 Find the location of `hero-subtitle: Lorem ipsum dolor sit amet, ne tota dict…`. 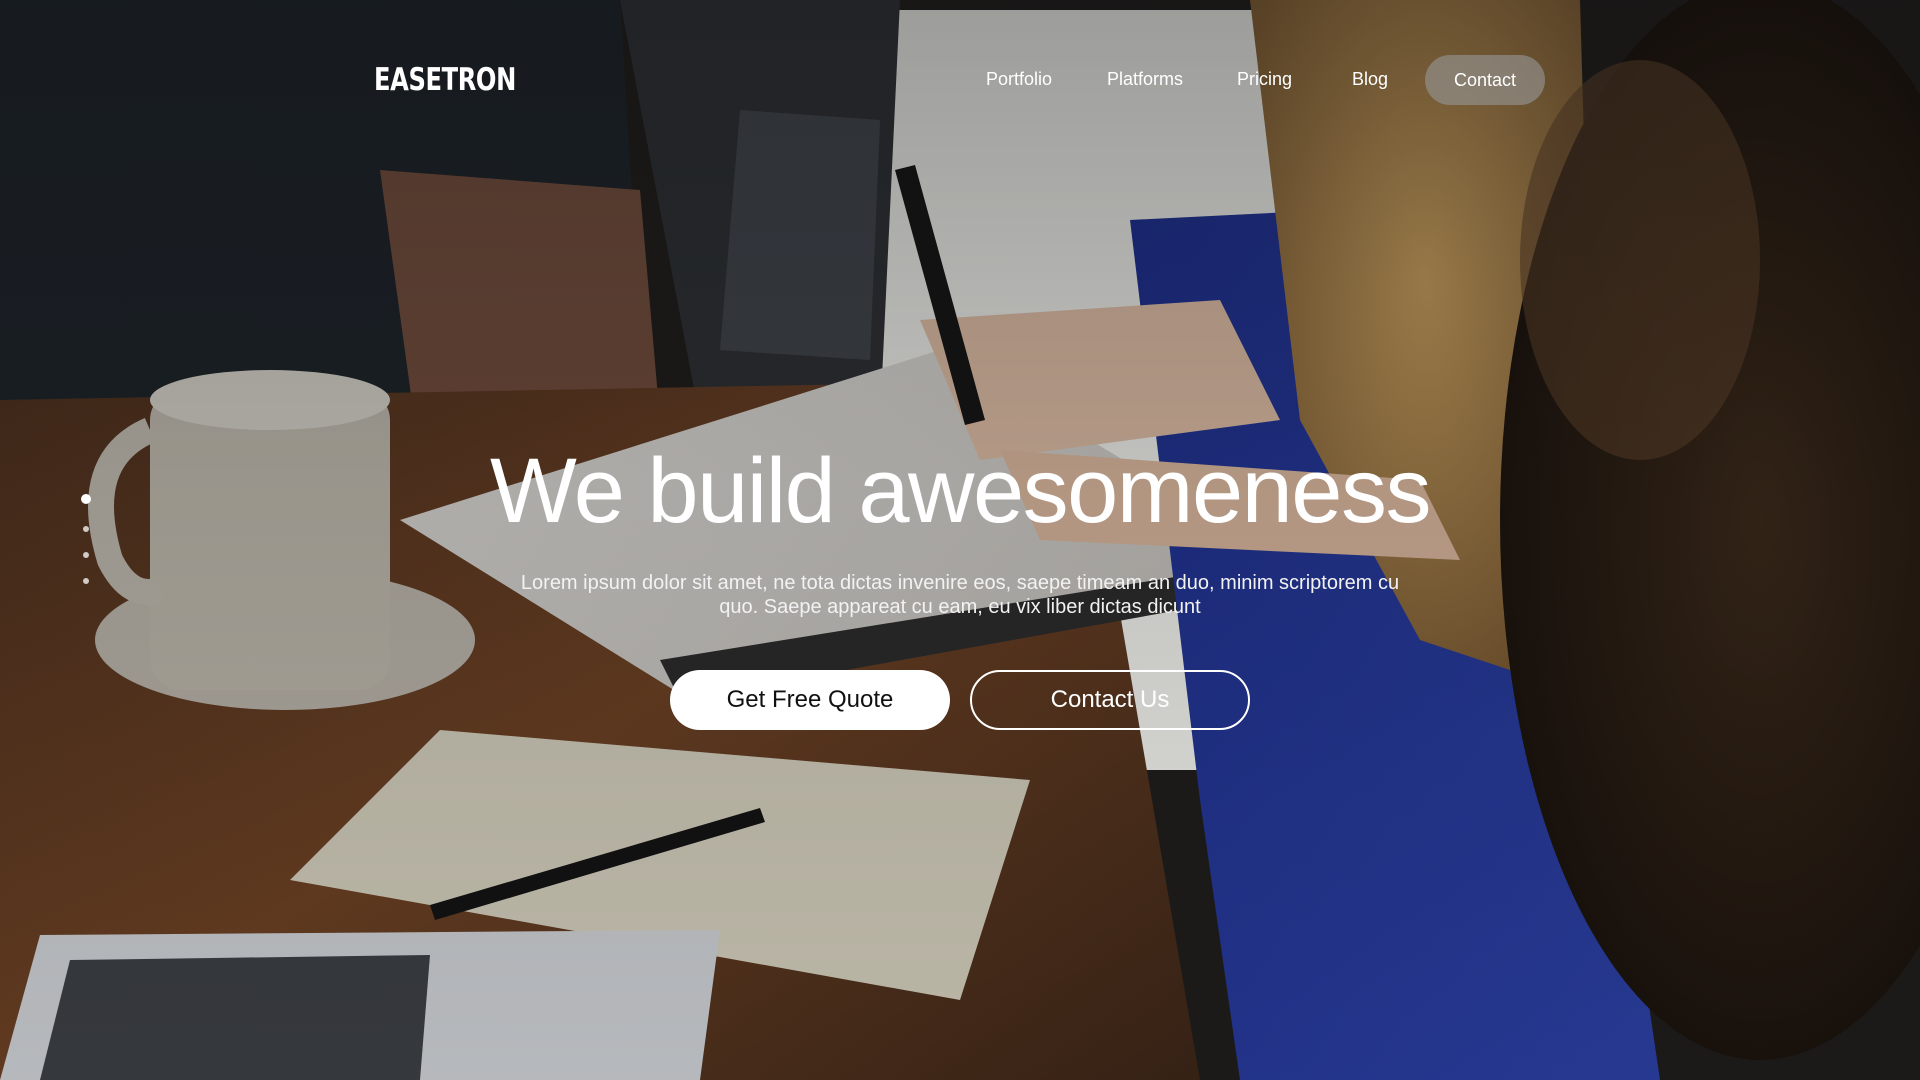

hero-subtitle: Lorem ipsum dolor sit amet, ne tota dict… is located at coordinates (960, 595).